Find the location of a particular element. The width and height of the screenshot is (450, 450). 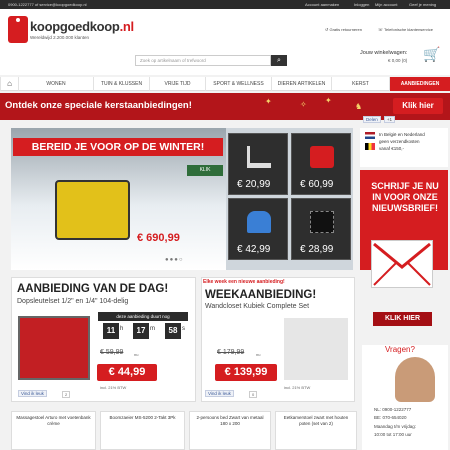

my-account-link: Mijn account is located at coordinates (386, 4).